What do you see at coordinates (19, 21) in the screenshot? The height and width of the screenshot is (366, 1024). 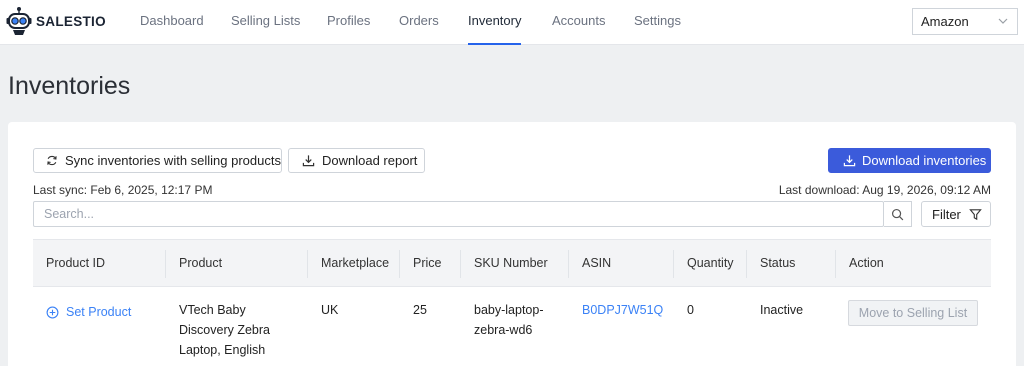 I see `robot-logo-icon` at bounding box center [19, 21].